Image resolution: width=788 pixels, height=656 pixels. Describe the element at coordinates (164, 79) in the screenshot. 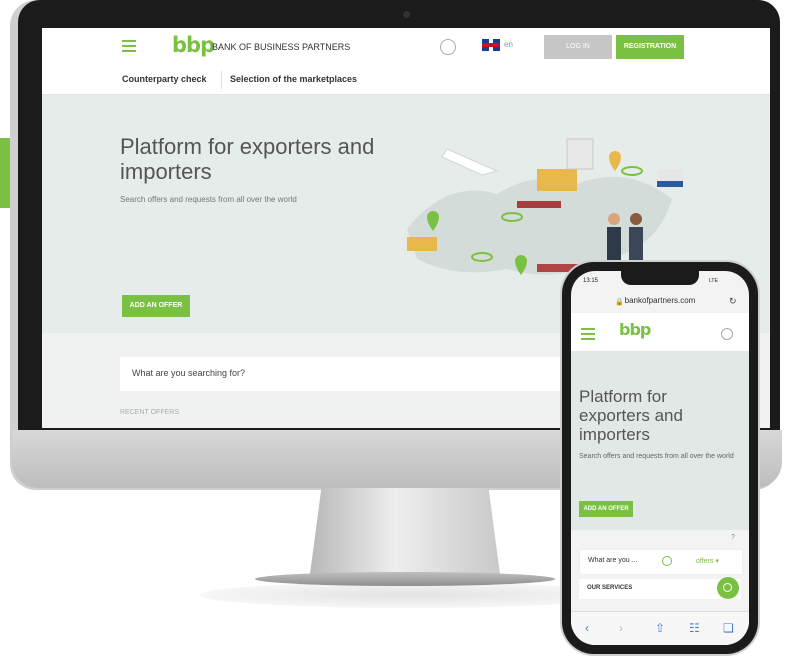

I see `nav-counterparty-check: Counterparty check` at that location.